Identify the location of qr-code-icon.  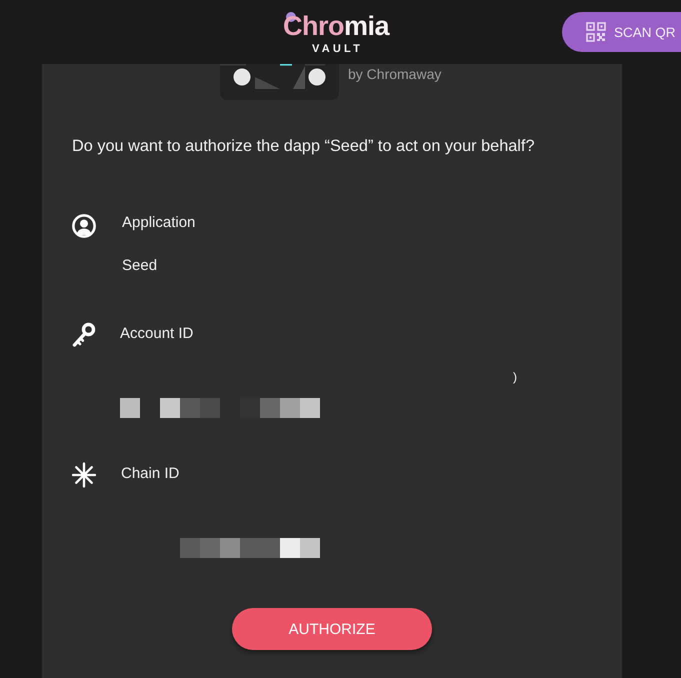
(596, 32).